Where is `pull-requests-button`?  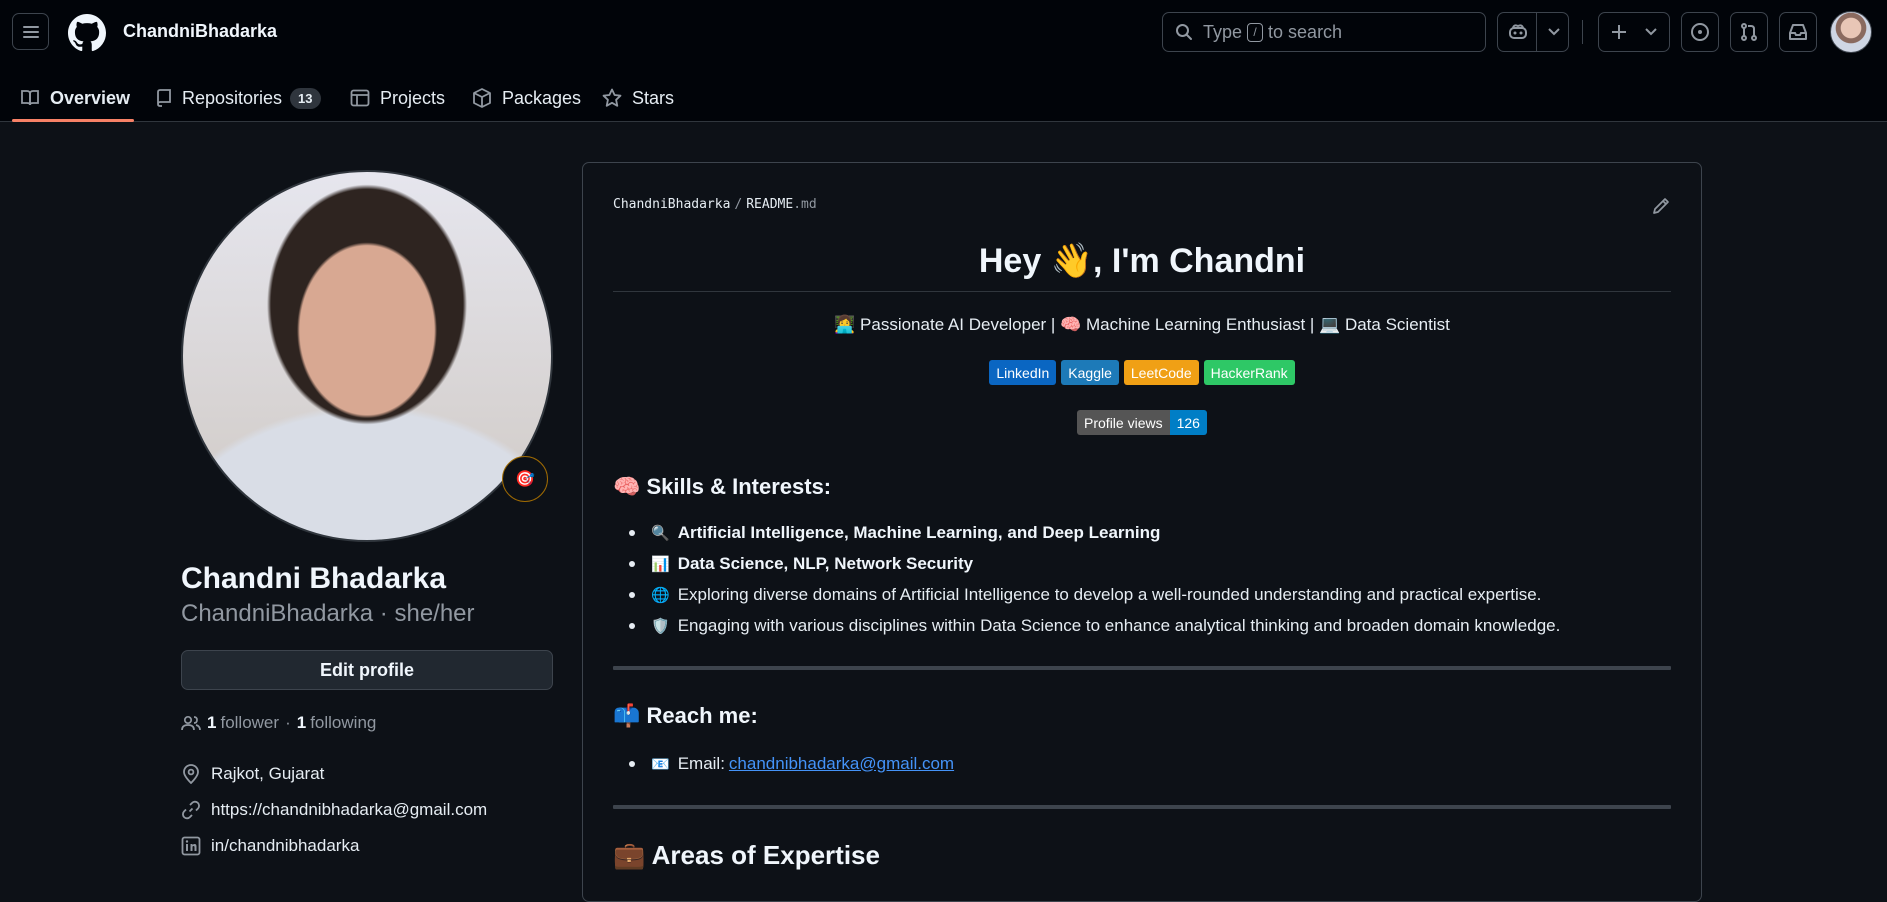
pull-requests-button is located at coordinates (1749, 32).